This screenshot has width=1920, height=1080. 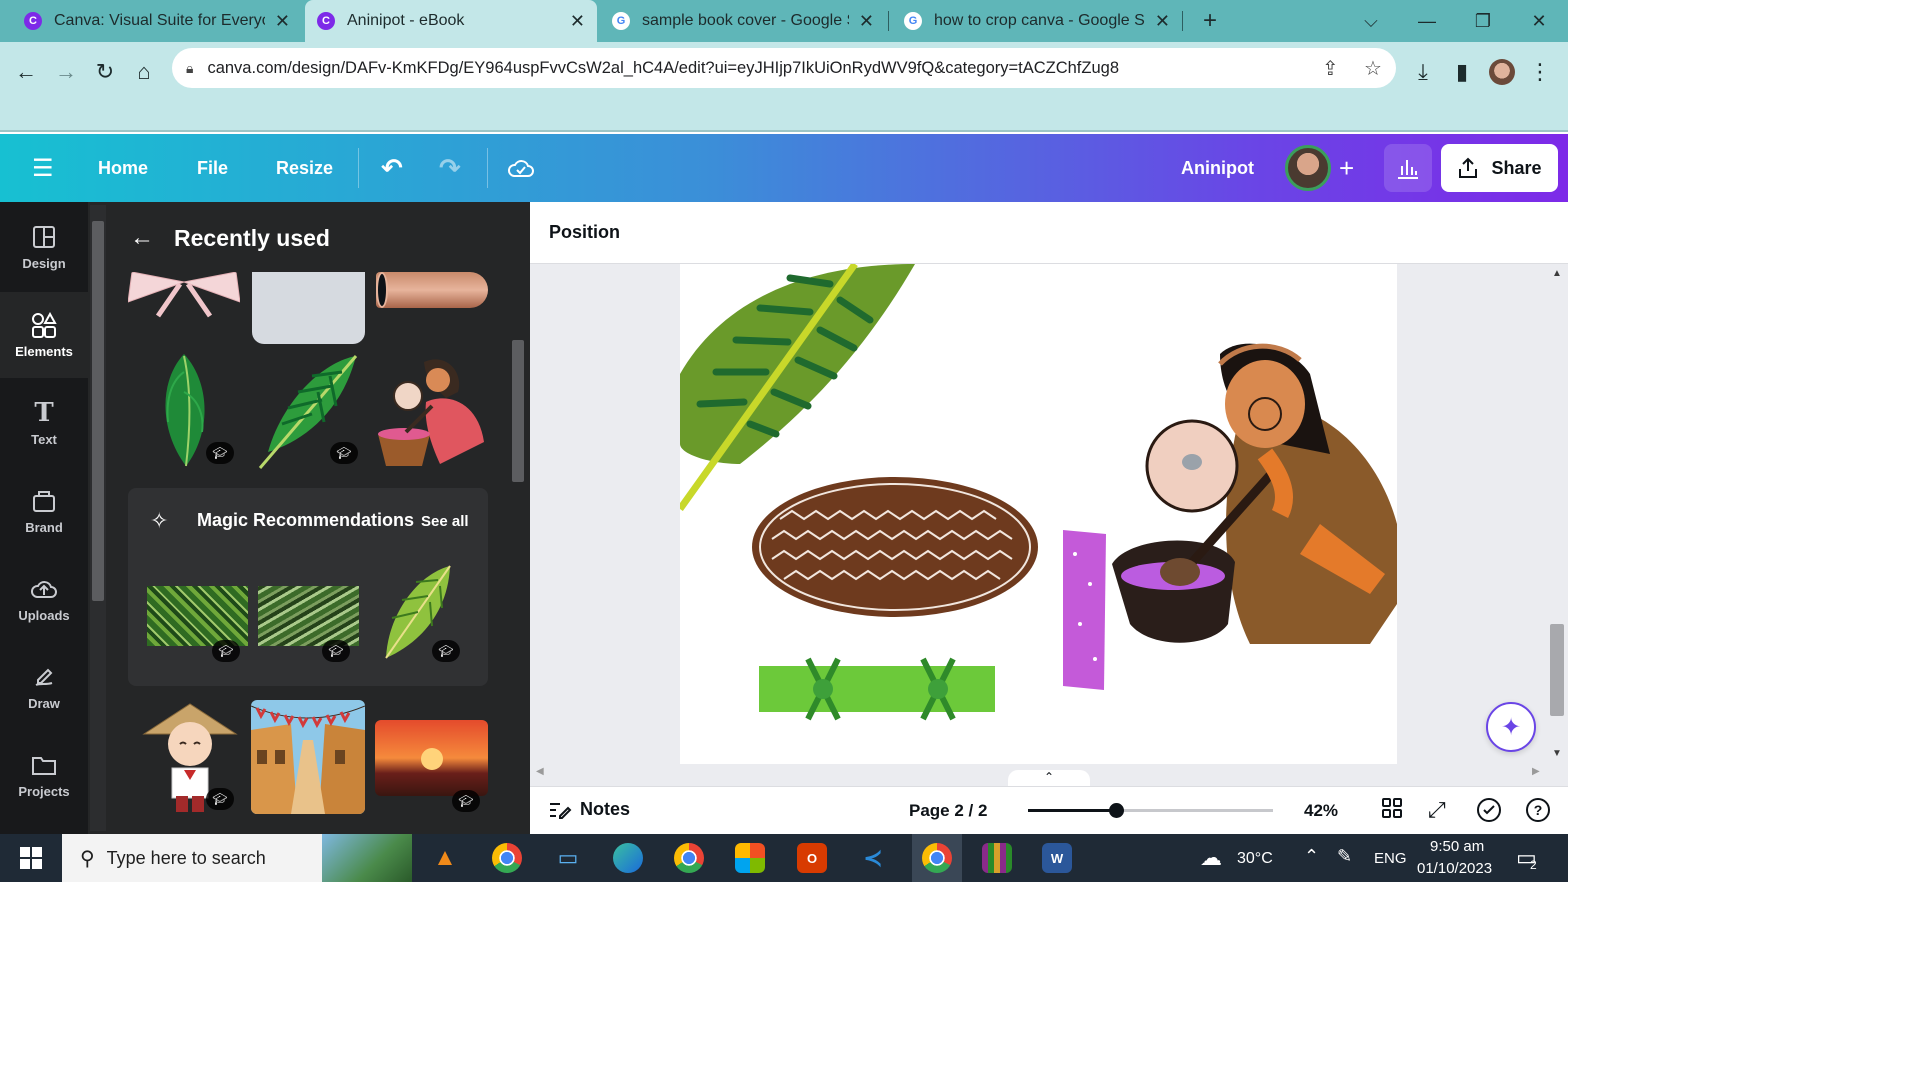 What do you see at coordinates (1427, 21) in the screenshot?
I see `minimize-icon: —` at bounding box center [1427, 21].